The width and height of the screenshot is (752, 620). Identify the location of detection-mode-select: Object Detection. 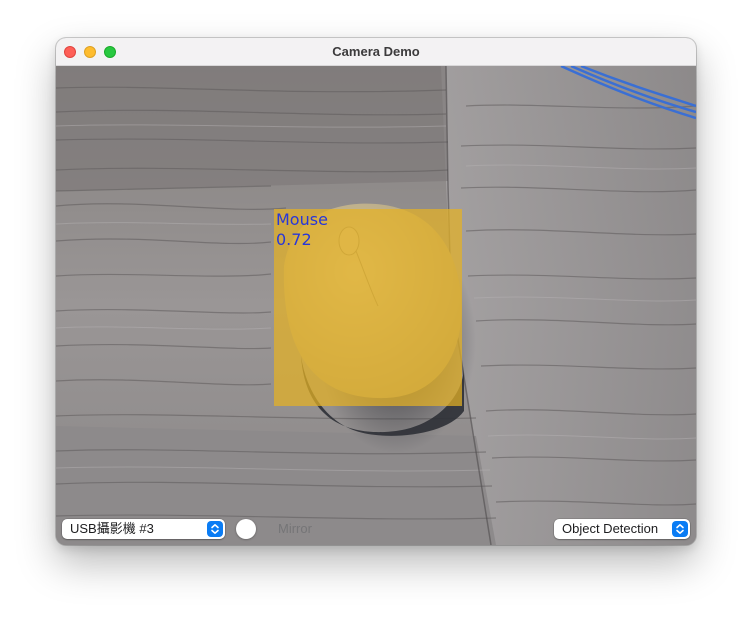
(622, 529).